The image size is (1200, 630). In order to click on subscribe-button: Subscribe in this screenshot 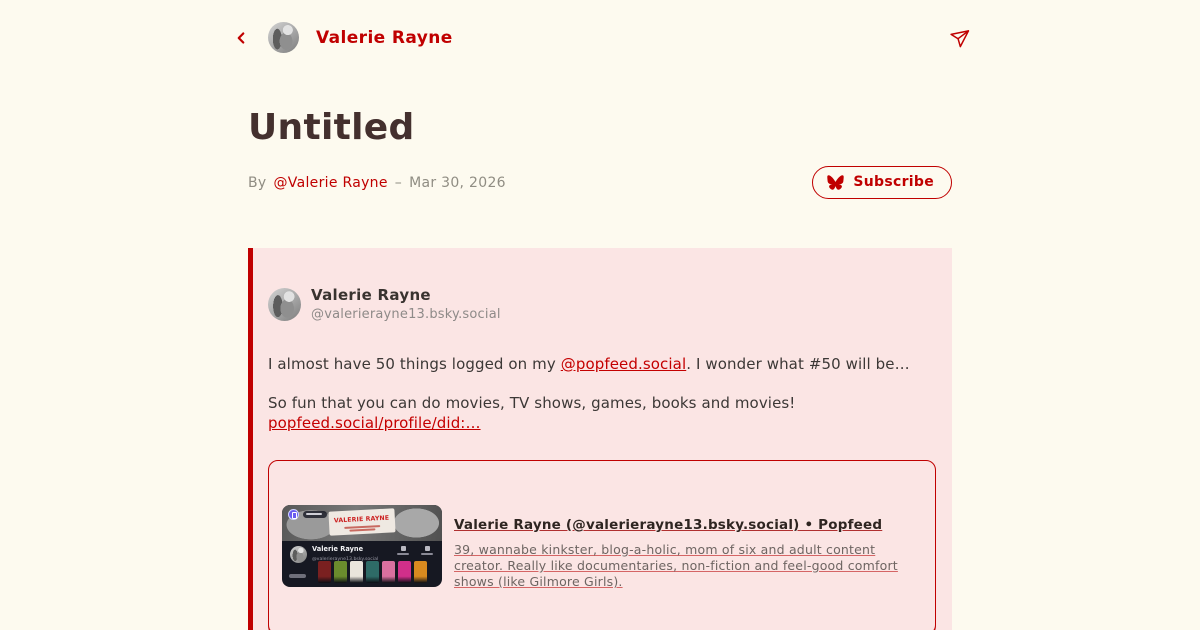, I will do `click(882, 182)`.